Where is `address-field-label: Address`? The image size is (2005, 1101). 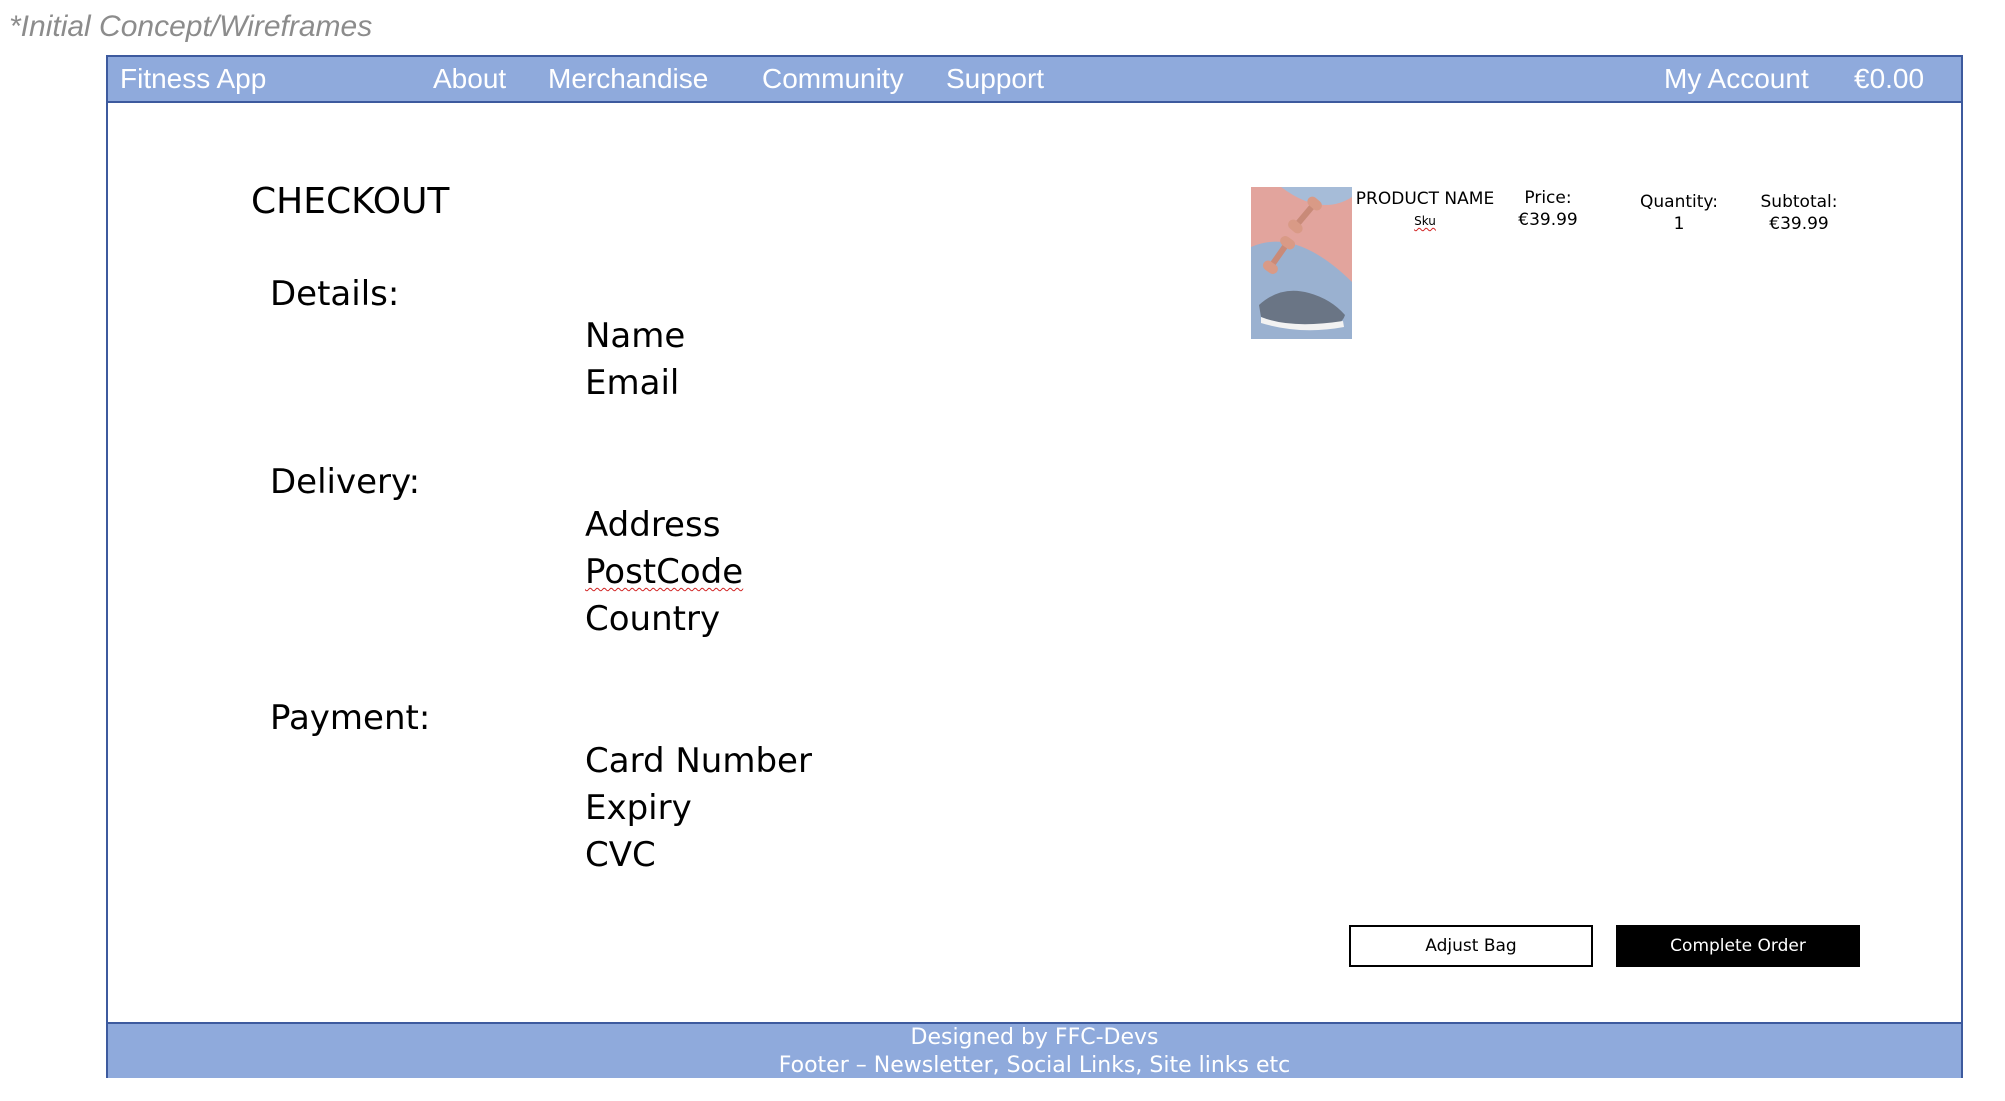 address-field-label: Address is located at coordinates (652, 525).